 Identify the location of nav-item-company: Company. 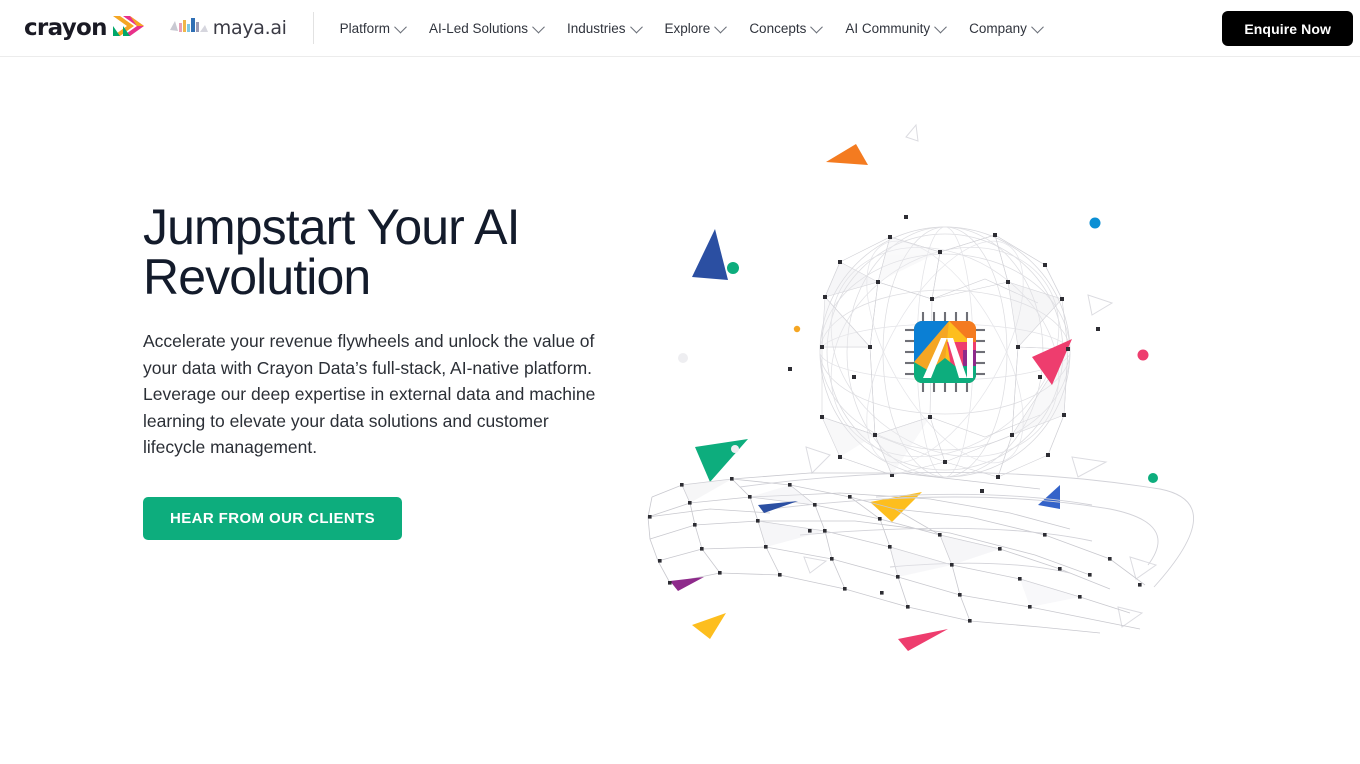
(1006, 28).